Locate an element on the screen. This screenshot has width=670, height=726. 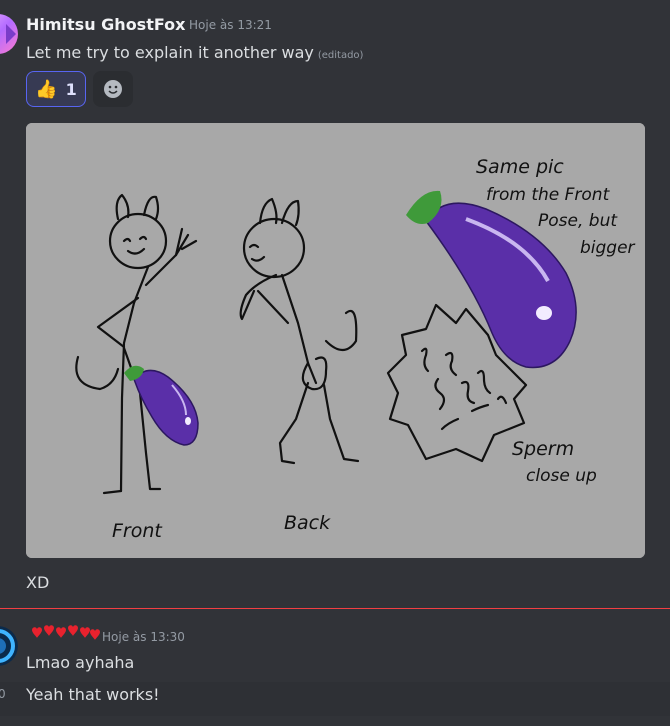
add-reaction-button is located at coordinates (113, 89).